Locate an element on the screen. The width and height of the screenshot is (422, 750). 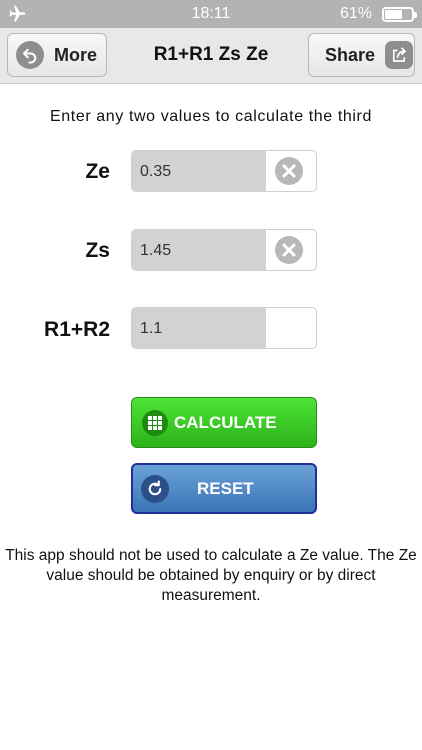
battery-nub is located at coordinates (415, 15).